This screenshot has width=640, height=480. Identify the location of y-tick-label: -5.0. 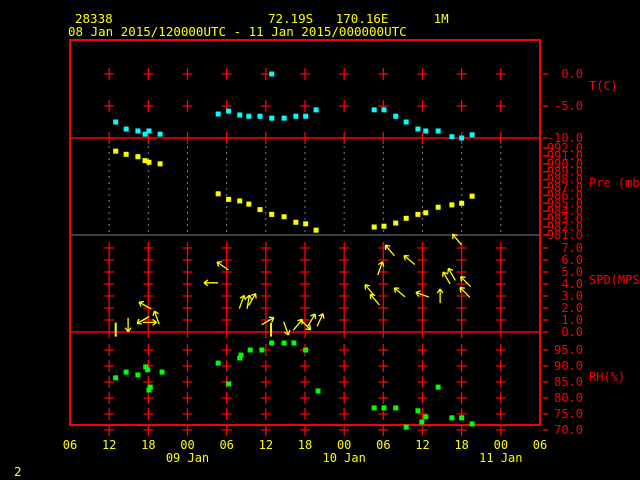
(568, 106).